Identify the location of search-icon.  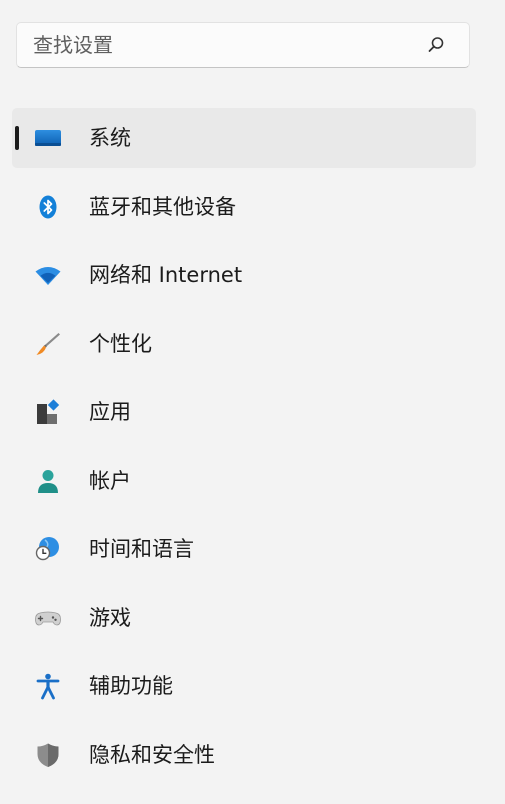
(436, 45).